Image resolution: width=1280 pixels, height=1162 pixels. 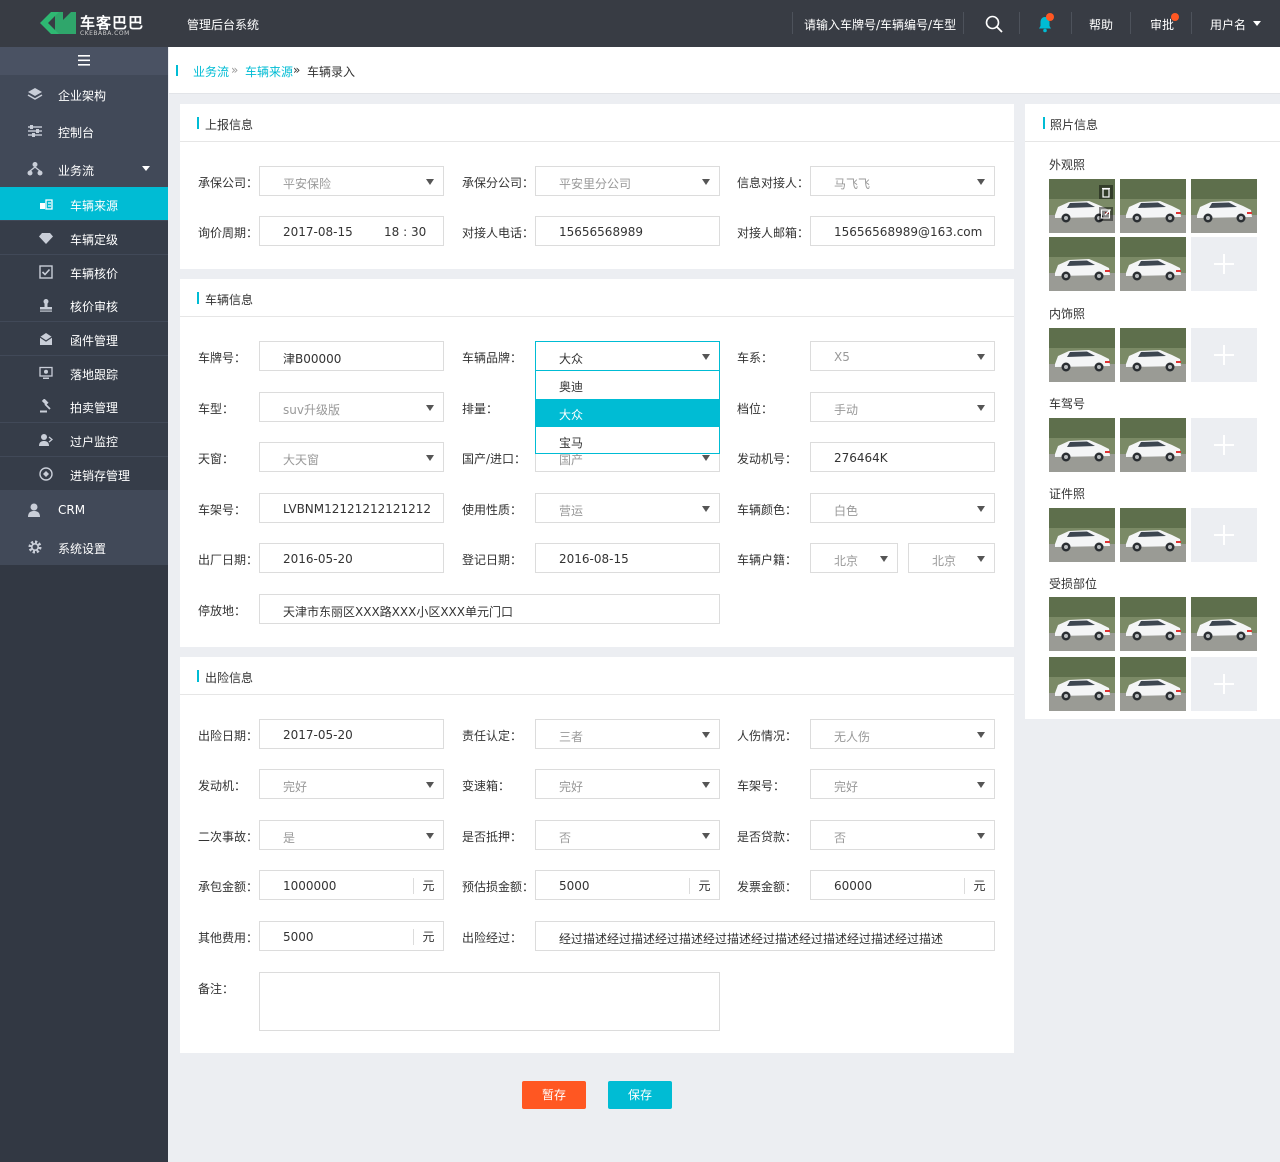 I want to click on email-input: 15656568989@163.com, so click(x=902, y=231).